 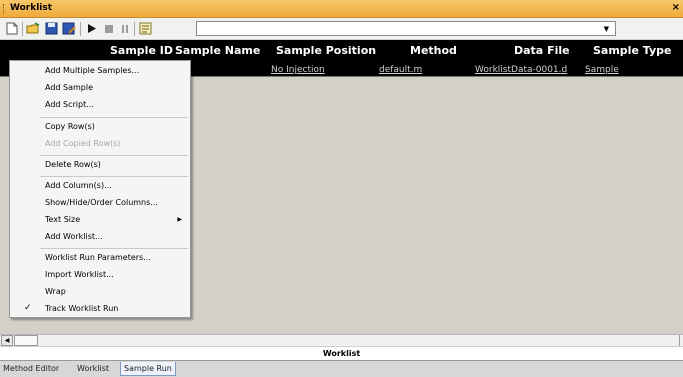 I want to click on play-icon, so click(x=92, y=28).